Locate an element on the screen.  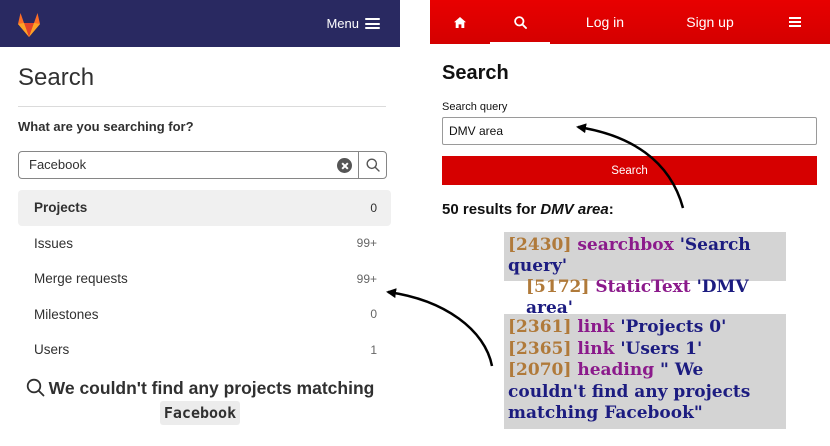
annotation-id: [5172] is located at coordinates (558, 287).